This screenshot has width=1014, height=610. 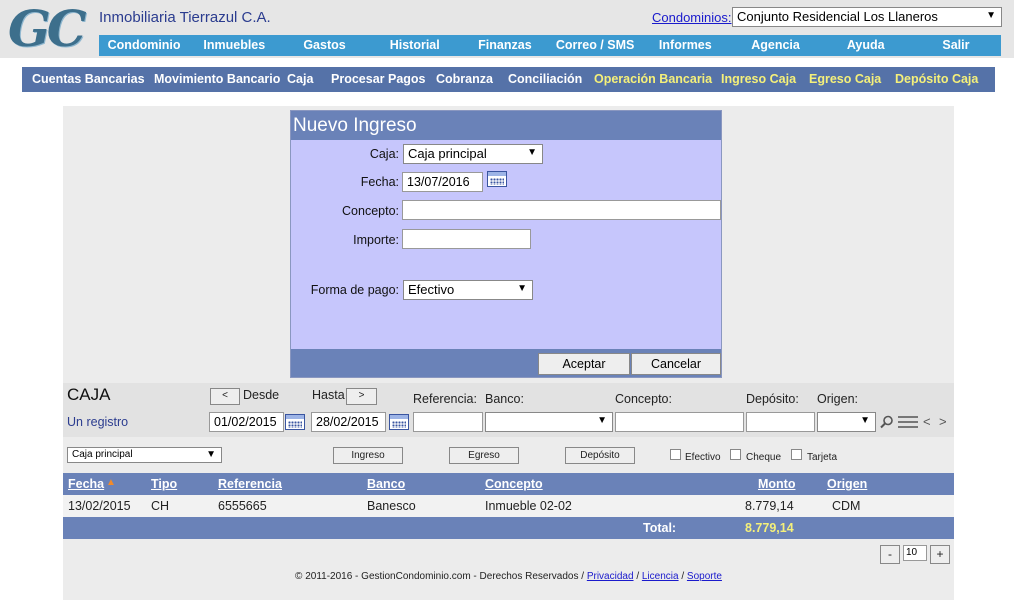 What do you see at coordinates (324, 45) in the screenshot?
I see `nav-gastos: Gastos` at bounding box center [324, 45].